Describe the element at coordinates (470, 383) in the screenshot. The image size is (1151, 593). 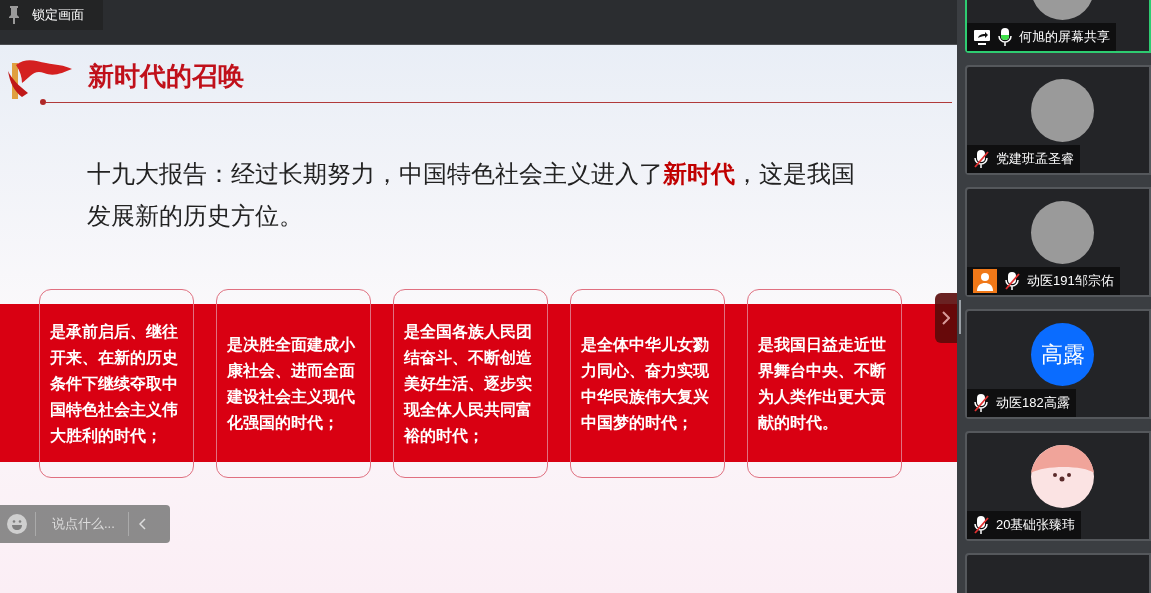
I see `era-card: 是全国各族人民团结奋斗、不断创造美好生活、逐步实现全体人民共同富裕的时代；` at that location.